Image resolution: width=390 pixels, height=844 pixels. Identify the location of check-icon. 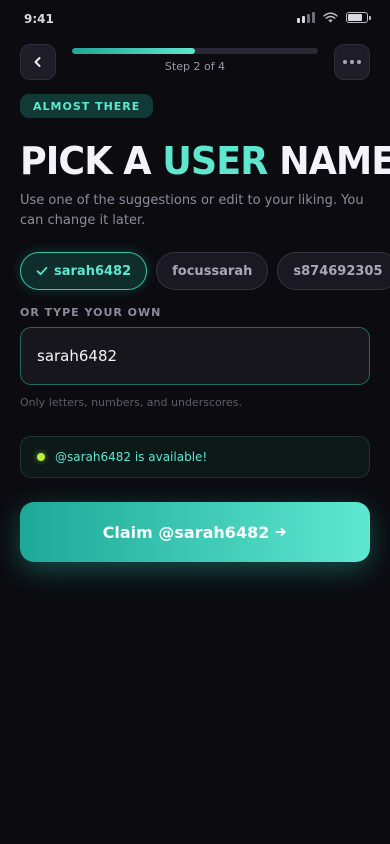
(42, 271).